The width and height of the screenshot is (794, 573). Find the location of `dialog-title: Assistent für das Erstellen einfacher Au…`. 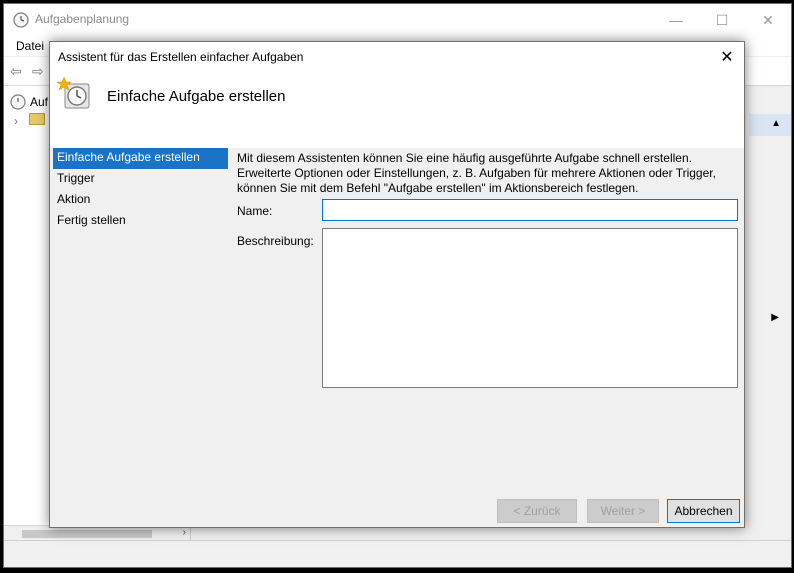

dialog-title: Assistent für das Erstellen einfacher Au… is located at coordinates (181, 57).